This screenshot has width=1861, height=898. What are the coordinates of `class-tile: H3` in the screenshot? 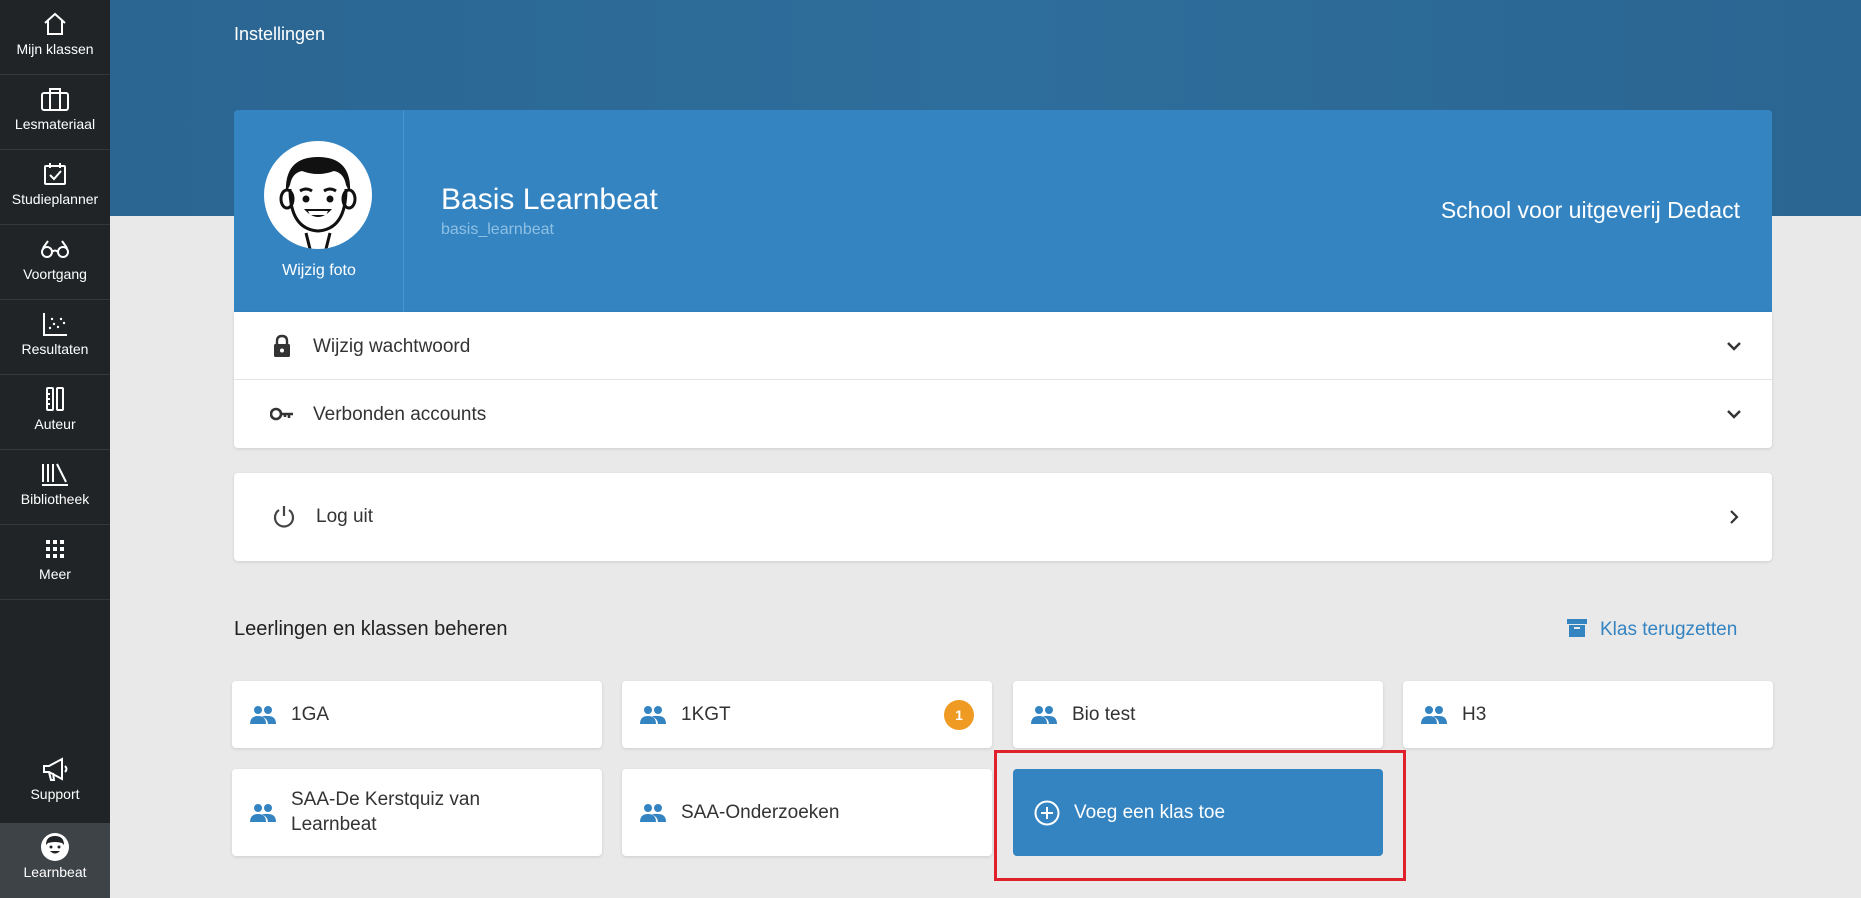 It's located at (1588, 714).